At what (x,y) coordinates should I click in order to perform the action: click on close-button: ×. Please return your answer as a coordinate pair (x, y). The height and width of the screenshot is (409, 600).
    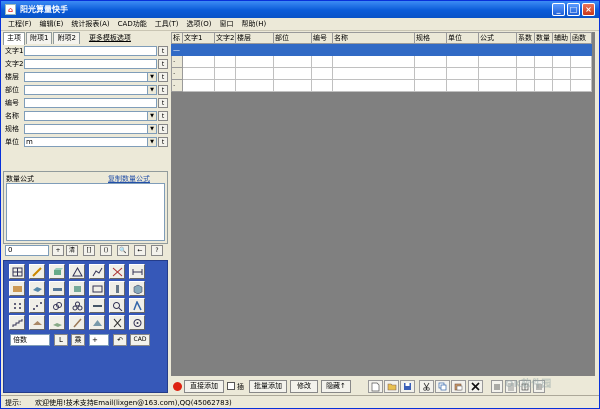
    Looking at the image, I should click on (588, 9).